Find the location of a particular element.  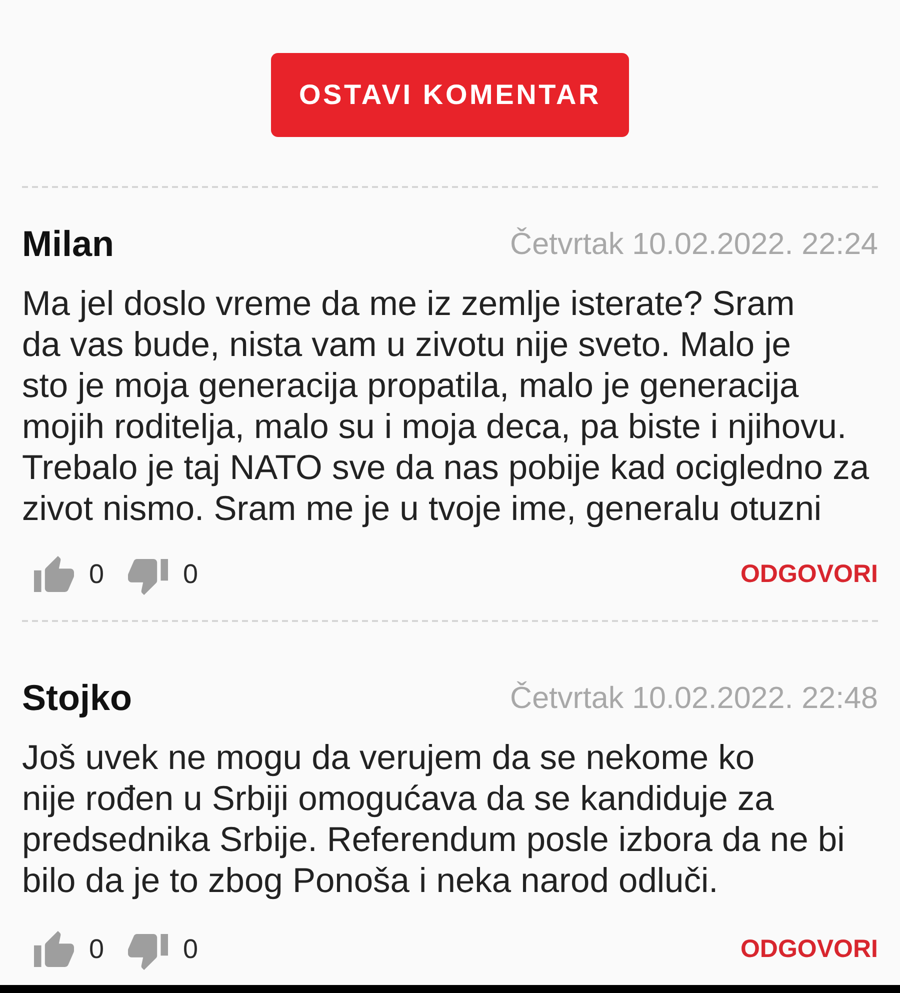

comment-date: Četvrtak 10.02.2022. 22:24 is located at coordinates (694, 244).